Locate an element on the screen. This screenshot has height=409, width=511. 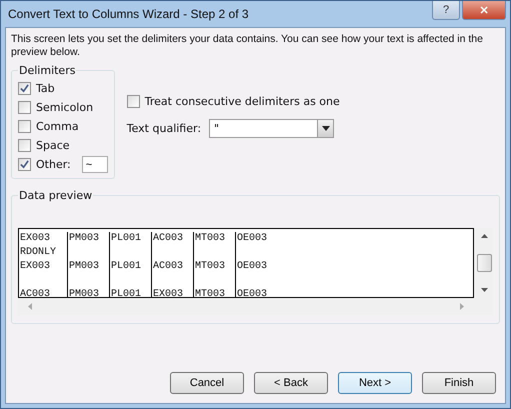
dialog-button: Cancel is located at coordinates (207, 383).